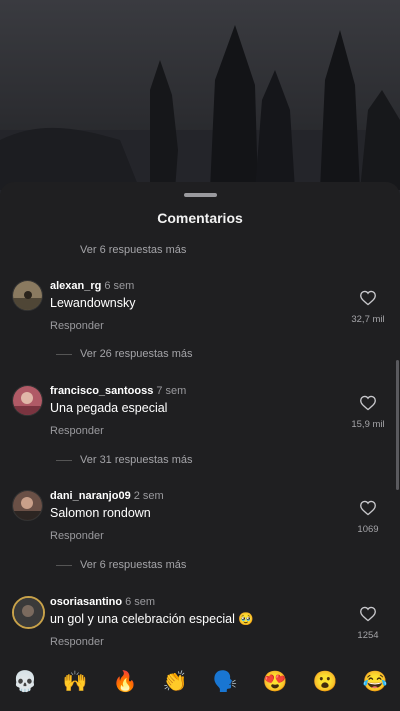 The height and width of the screenshot is (711, 400). Describe the element at coordinates (368, 307) in the screenshot. I see `like-button: 32,7 mil` at that location.